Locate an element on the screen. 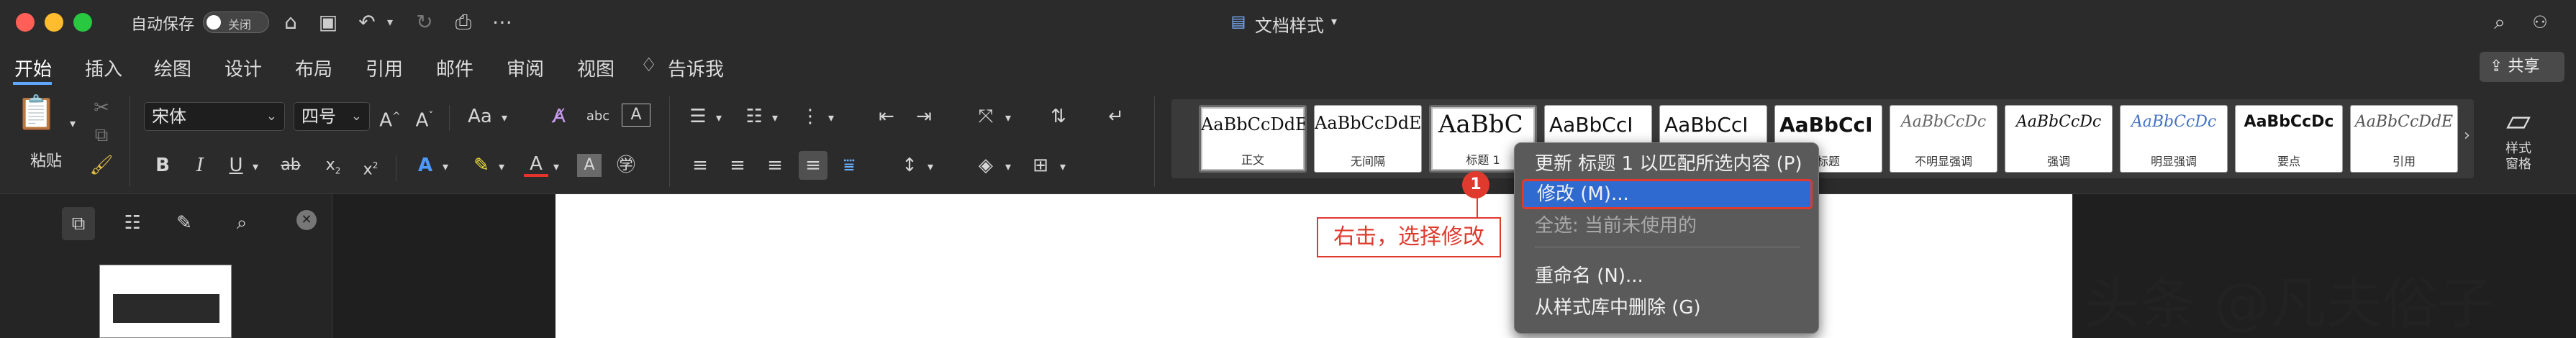 Image resolution: width=2576 pixels, height=338 pixels. autosave-toggle: 关闭 is located at coordinates (236, 23).